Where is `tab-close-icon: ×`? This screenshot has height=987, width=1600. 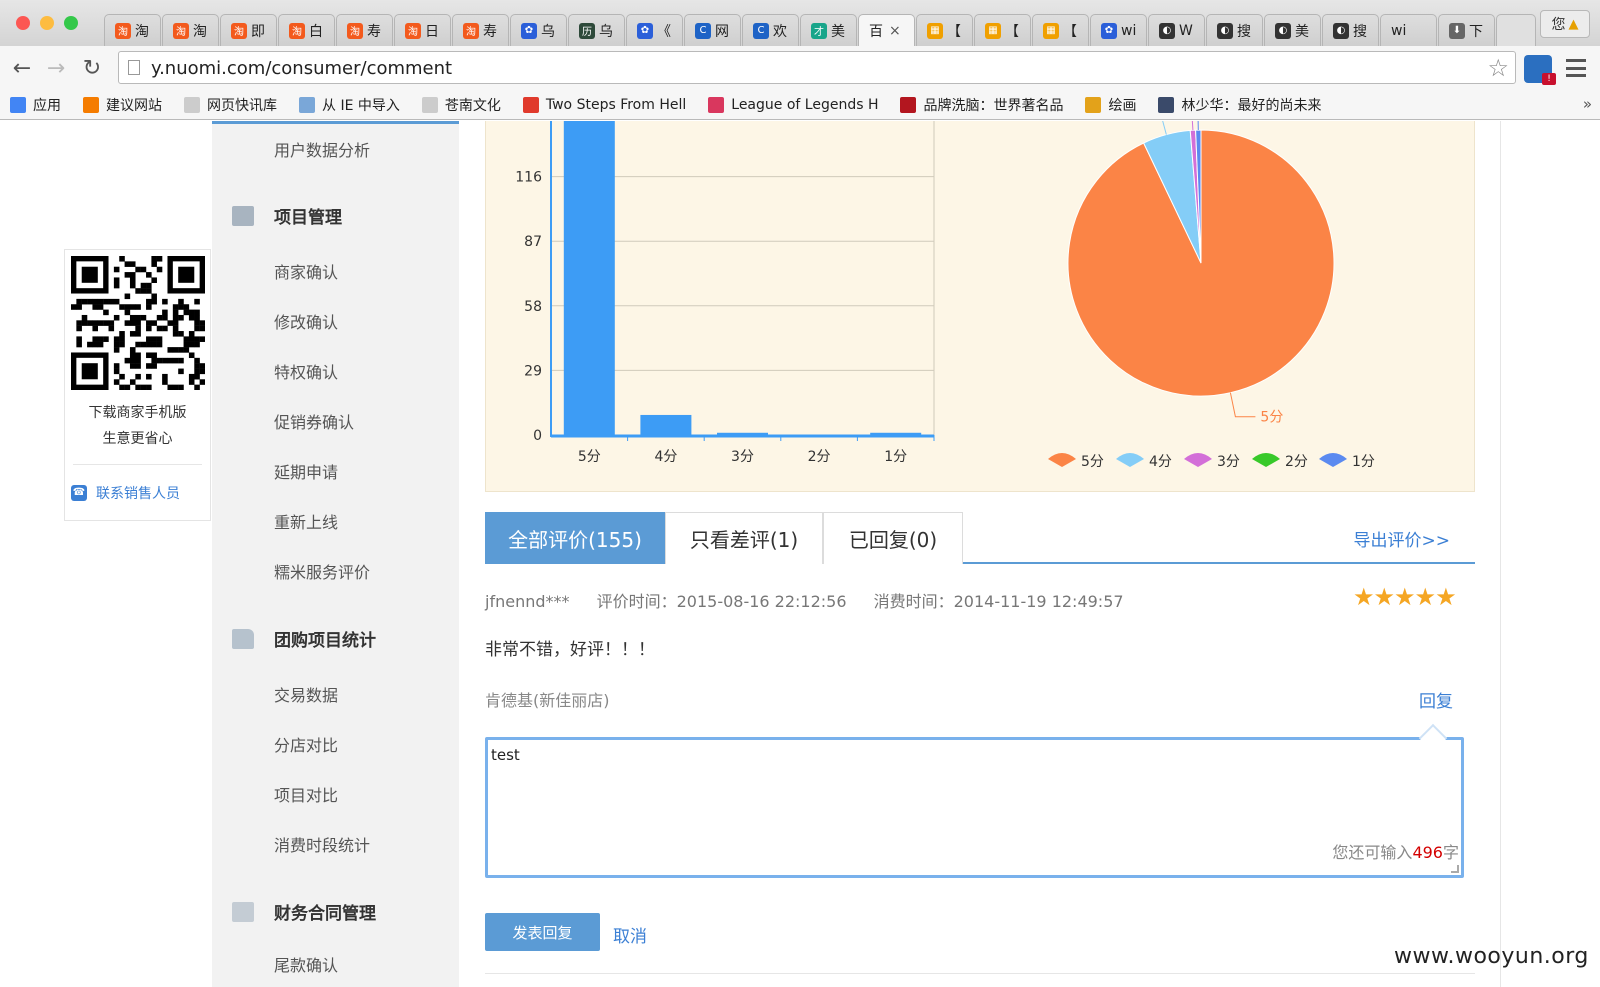
tab-close-icon: × is located at coordinates (895, 31).